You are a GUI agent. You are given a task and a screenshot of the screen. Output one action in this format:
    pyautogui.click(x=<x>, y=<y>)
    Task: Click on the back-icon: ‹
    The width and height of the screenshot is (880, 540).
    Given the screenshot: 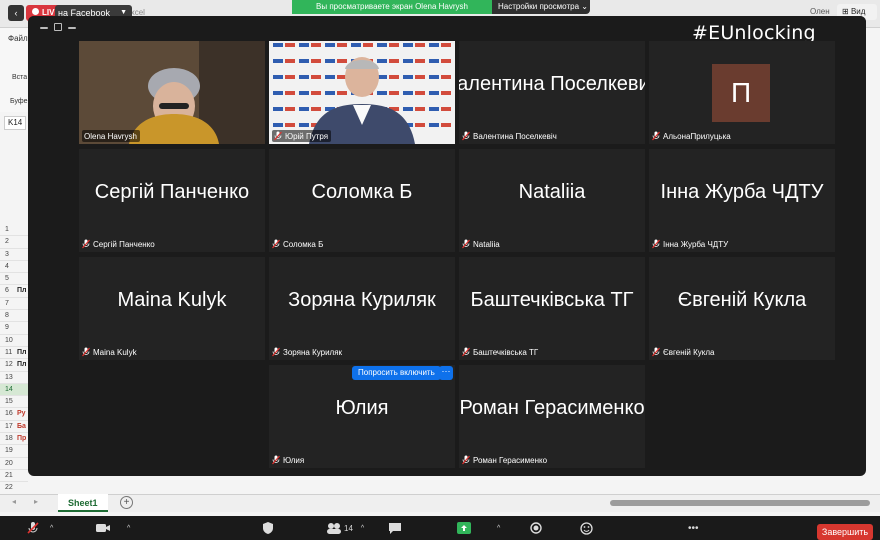 What is the action you would take?
    pyautogui.click(x=16, y=13)
    